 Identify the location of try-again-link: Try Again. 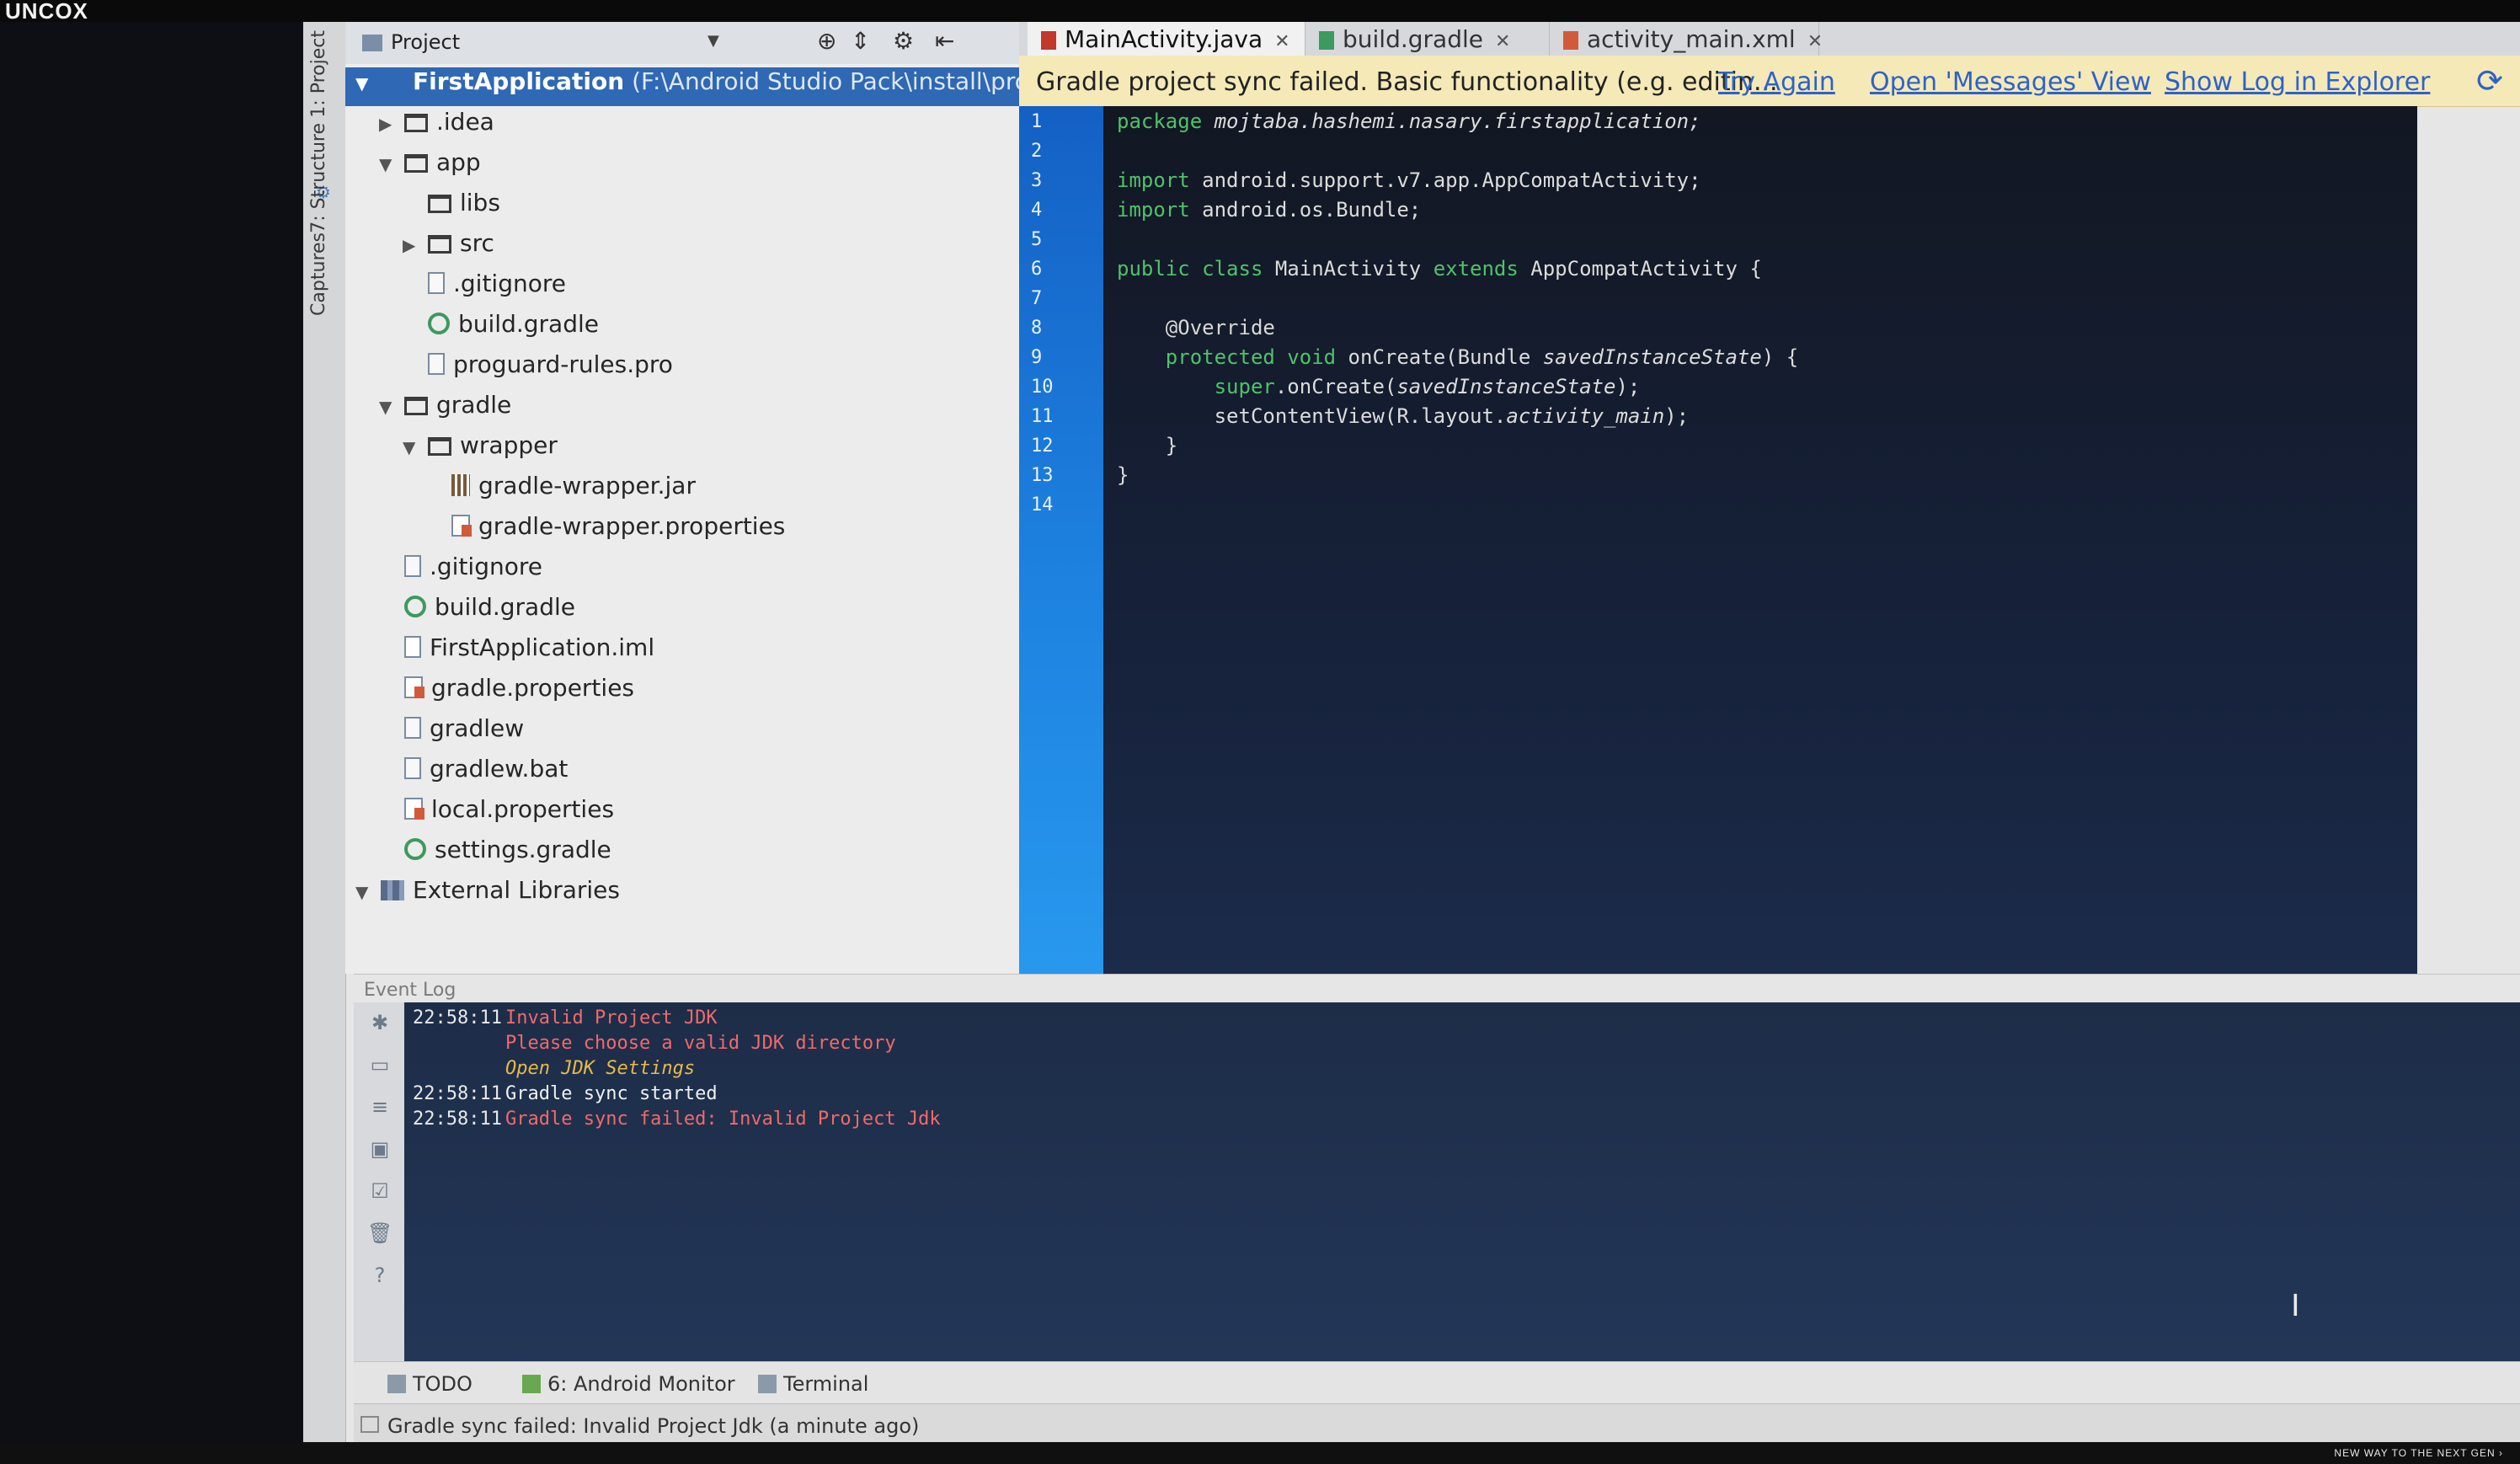
(1777, 82).